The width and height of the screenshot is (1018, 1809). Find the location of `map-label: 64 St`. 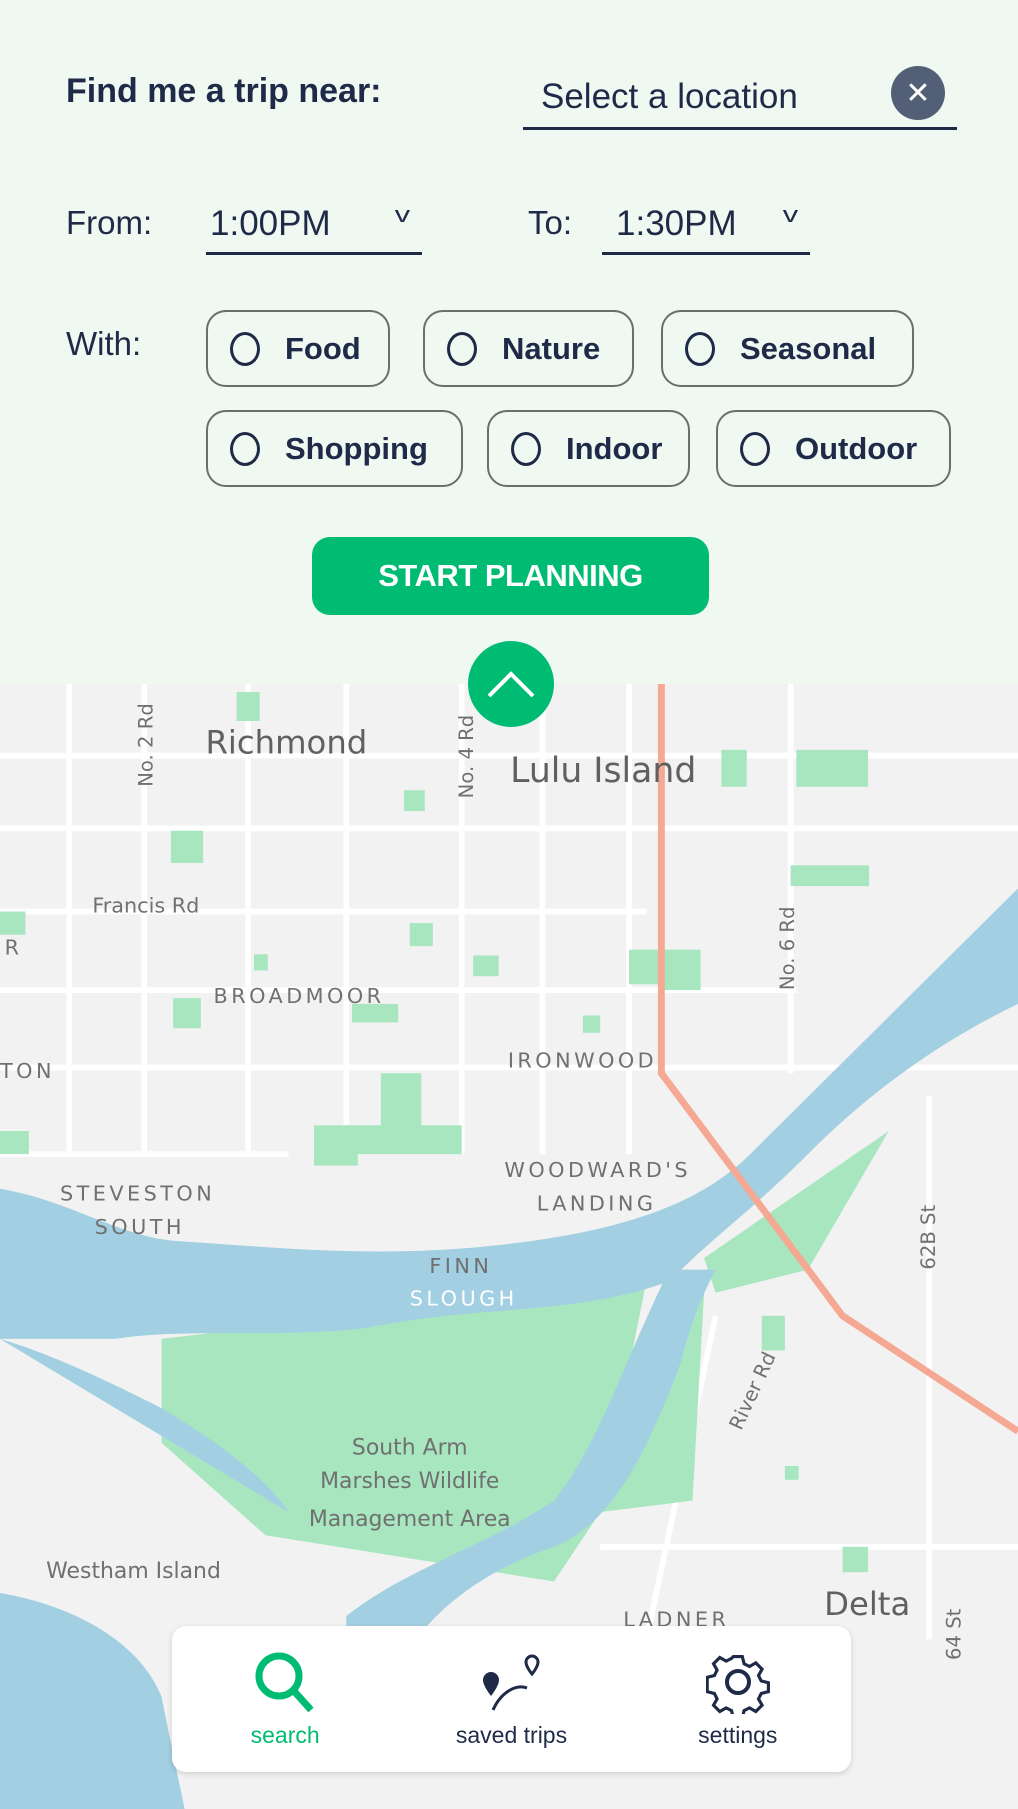

map-label: 64 St is located at coordinates (953, 1634).